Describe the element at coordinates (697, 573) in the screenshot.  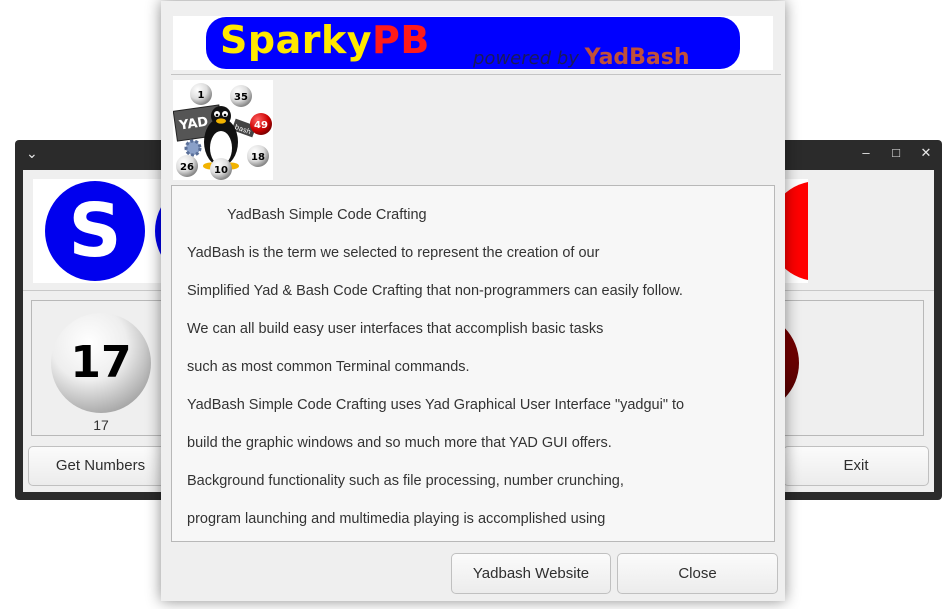
I see `close-button: Close` at that location.